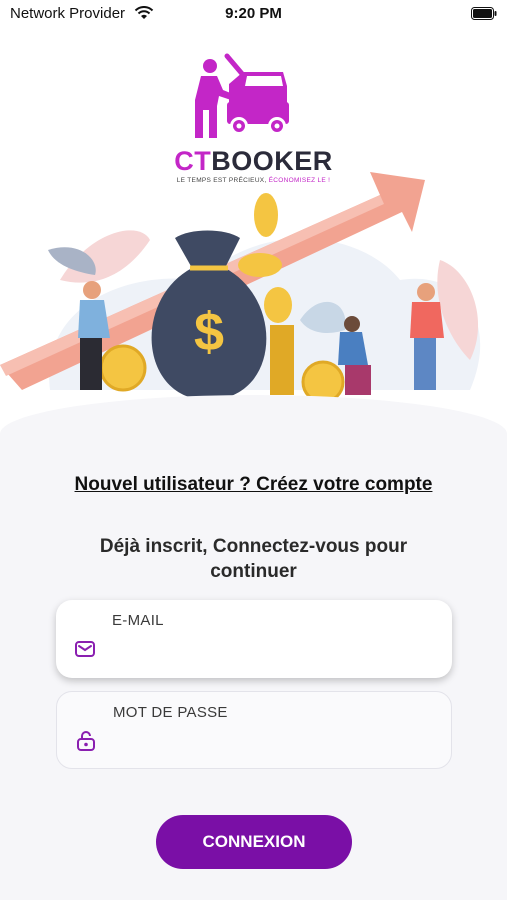  I want to click on mail-icon, so click(85, 649).